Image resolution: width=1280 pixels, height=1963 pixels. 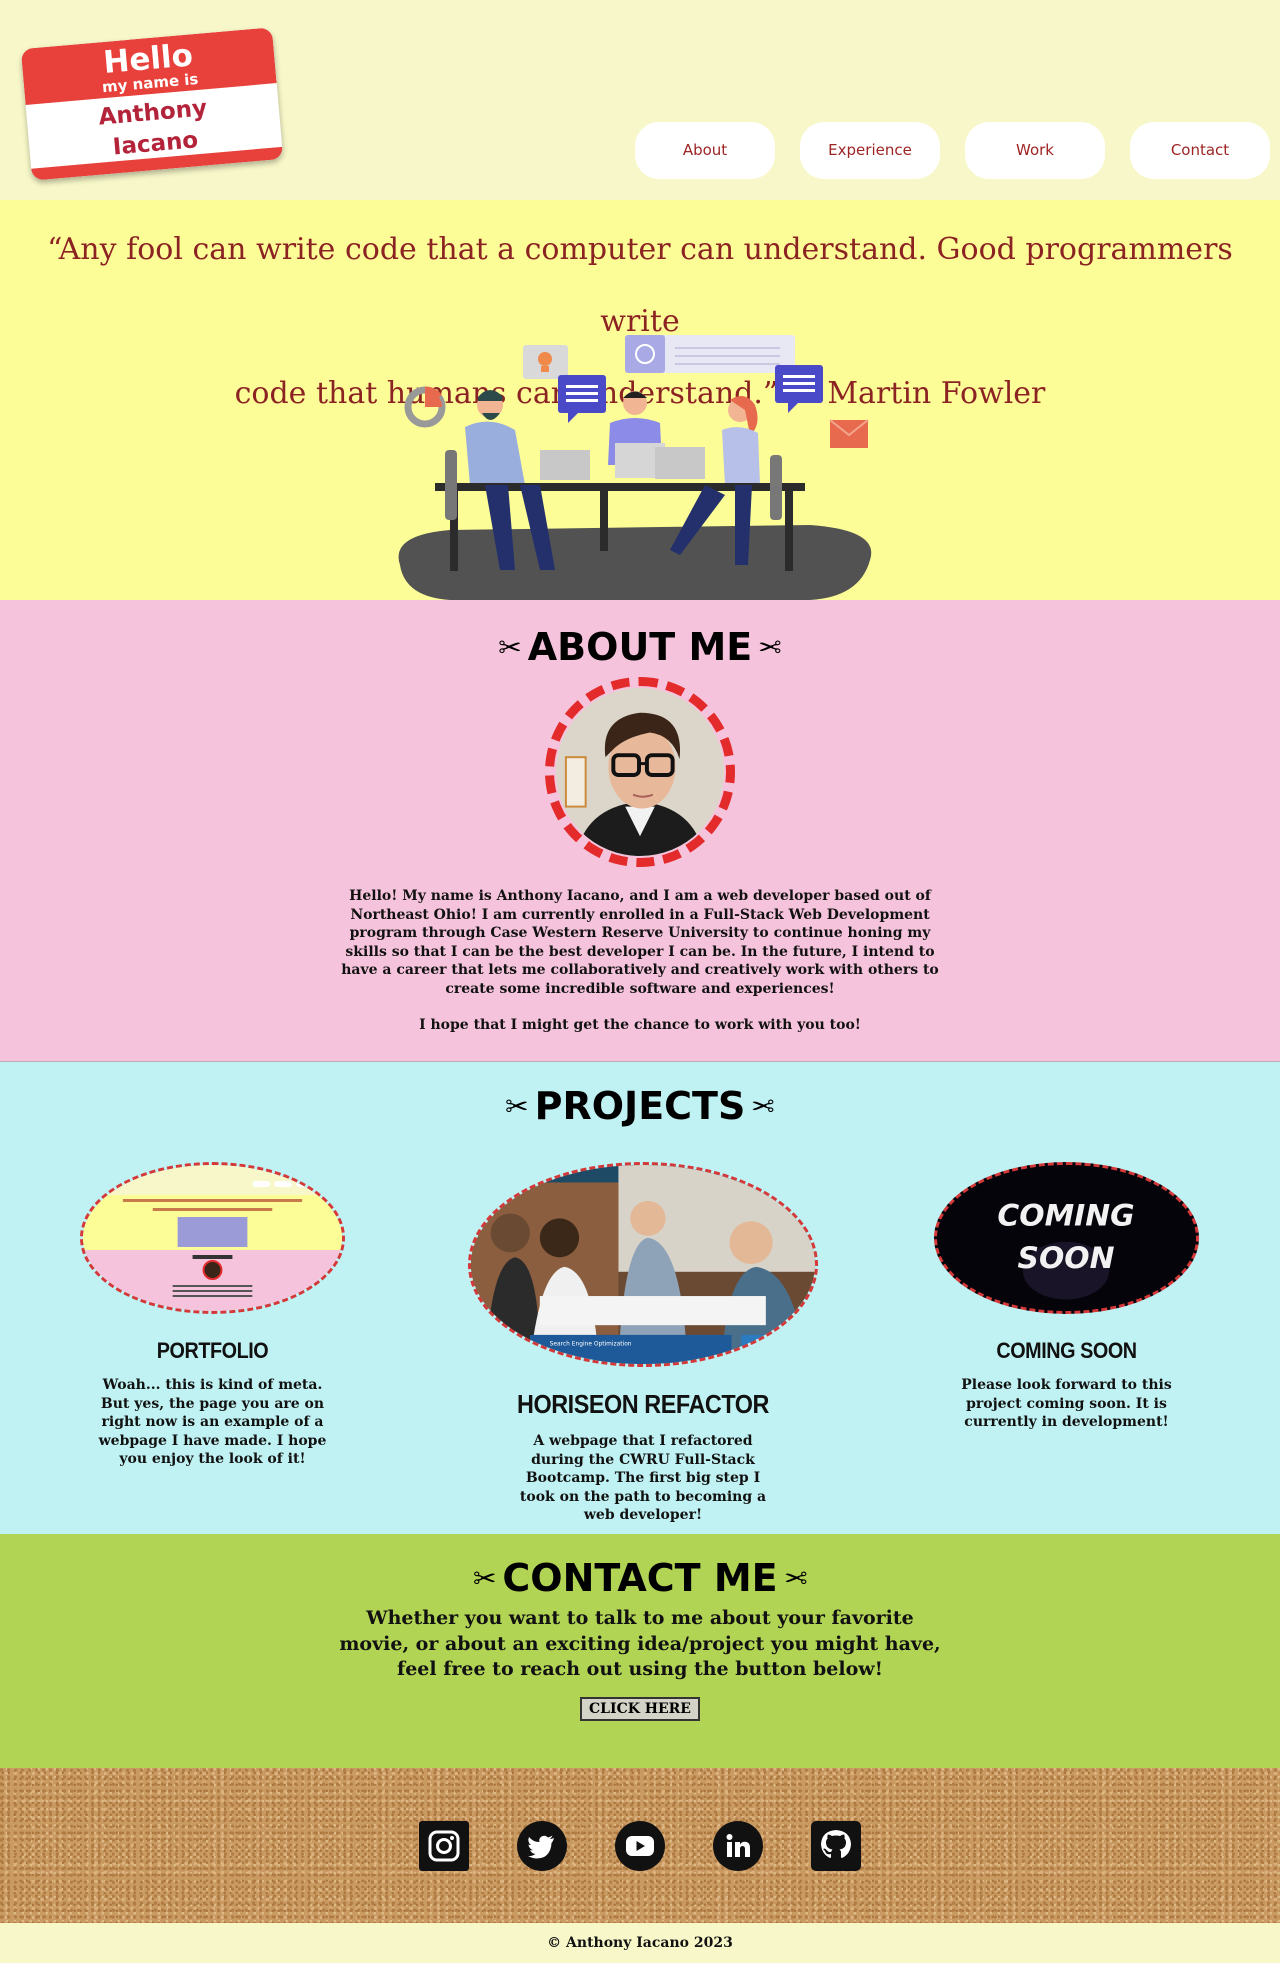 What do you see at coordinates (152, 104) in the screenshot?
I see `name-tag-logo: Hello my name is Anthony Iacano` at bounding box center [152, 104].